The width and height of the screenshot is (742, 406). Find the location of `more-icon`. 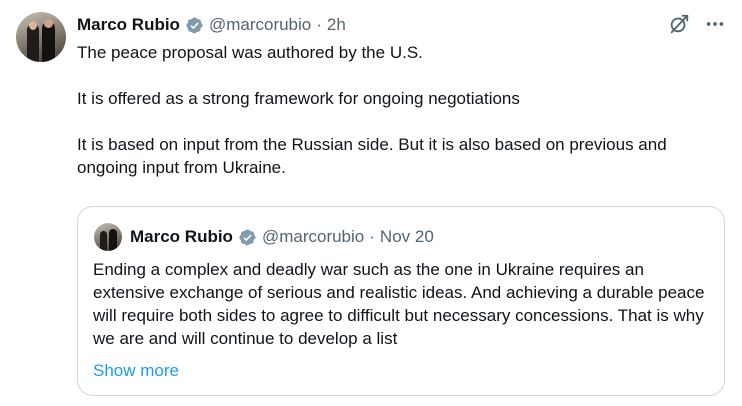

more-icon is located at coordinates (715, 24).